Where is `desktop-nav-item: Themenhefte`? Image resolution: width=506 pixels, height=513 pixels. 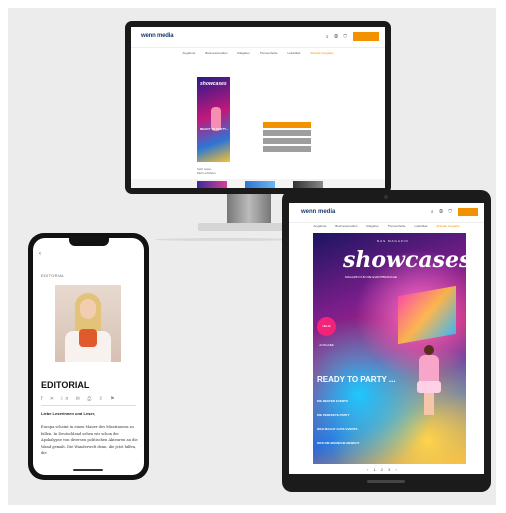
desktop-nav-item: Themenhefte is located at coordinates (269, 55).